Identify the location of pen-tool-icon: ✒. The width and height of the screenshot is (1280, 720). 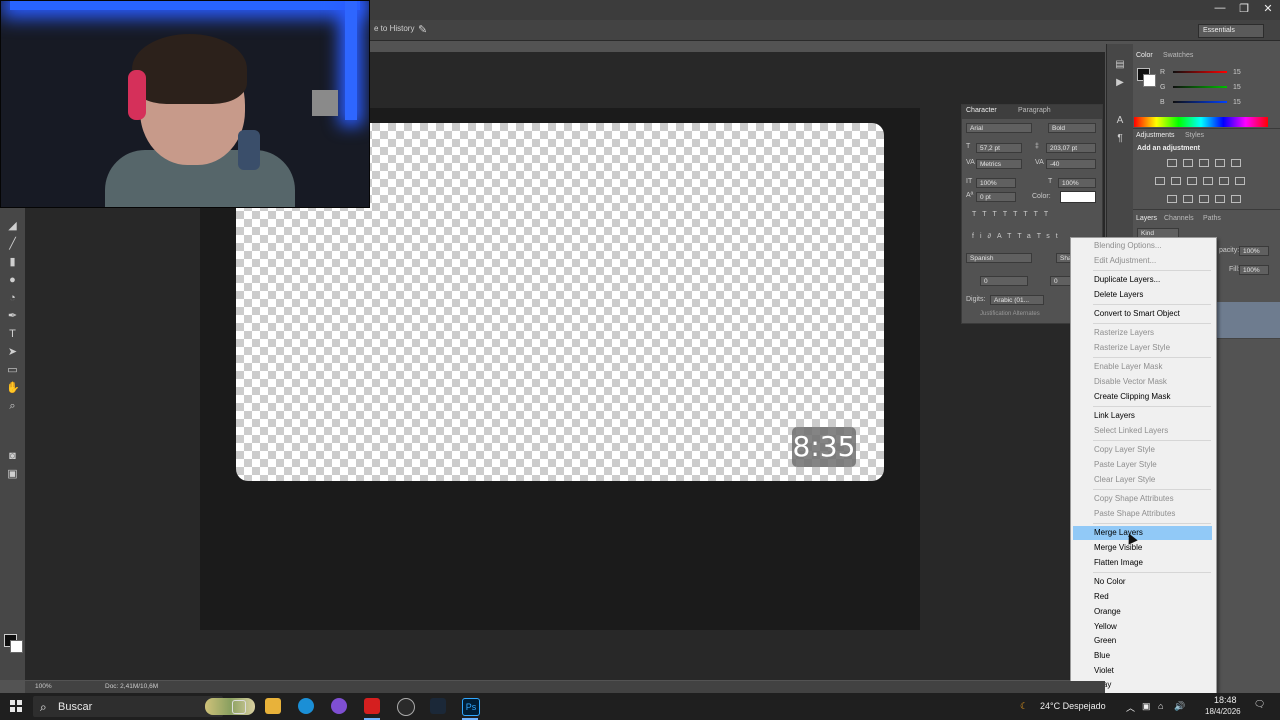
(12, 316).